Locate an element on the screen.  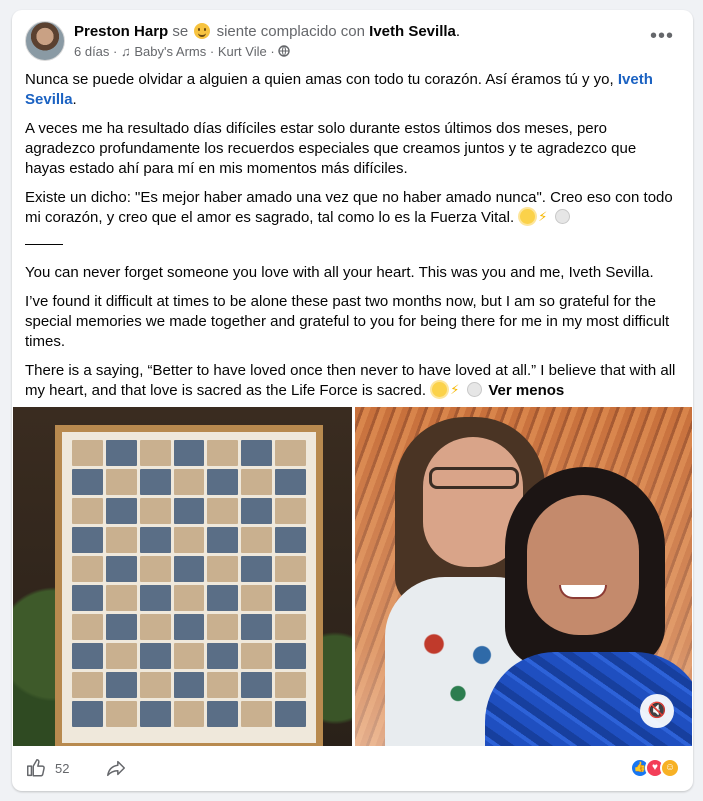
globe-icon is located at coordinates (284, 51).